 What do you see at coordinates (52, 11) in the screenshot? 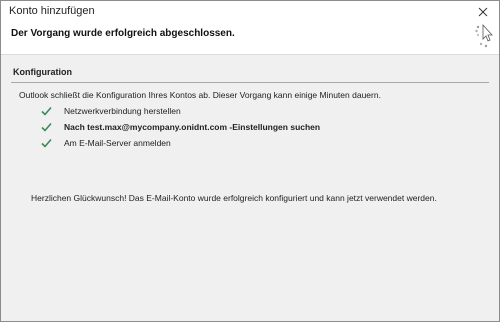
I see `window-title: Konto hinzufügen` at bounding box center [52, 11].